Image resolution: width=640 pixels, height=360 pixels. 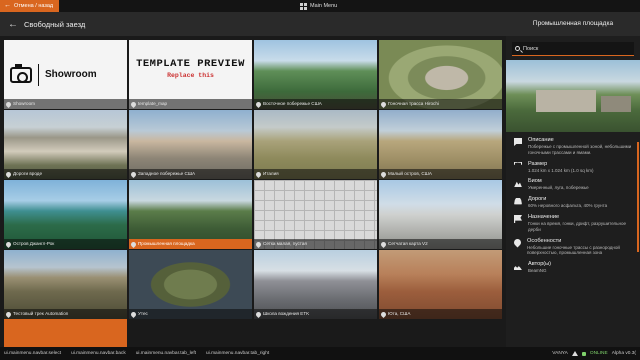 What do you see at coordinates (285, 243) in the screenshot?
I see `level-name: Сетка малая, пустая` at bounding box center [285, 243].